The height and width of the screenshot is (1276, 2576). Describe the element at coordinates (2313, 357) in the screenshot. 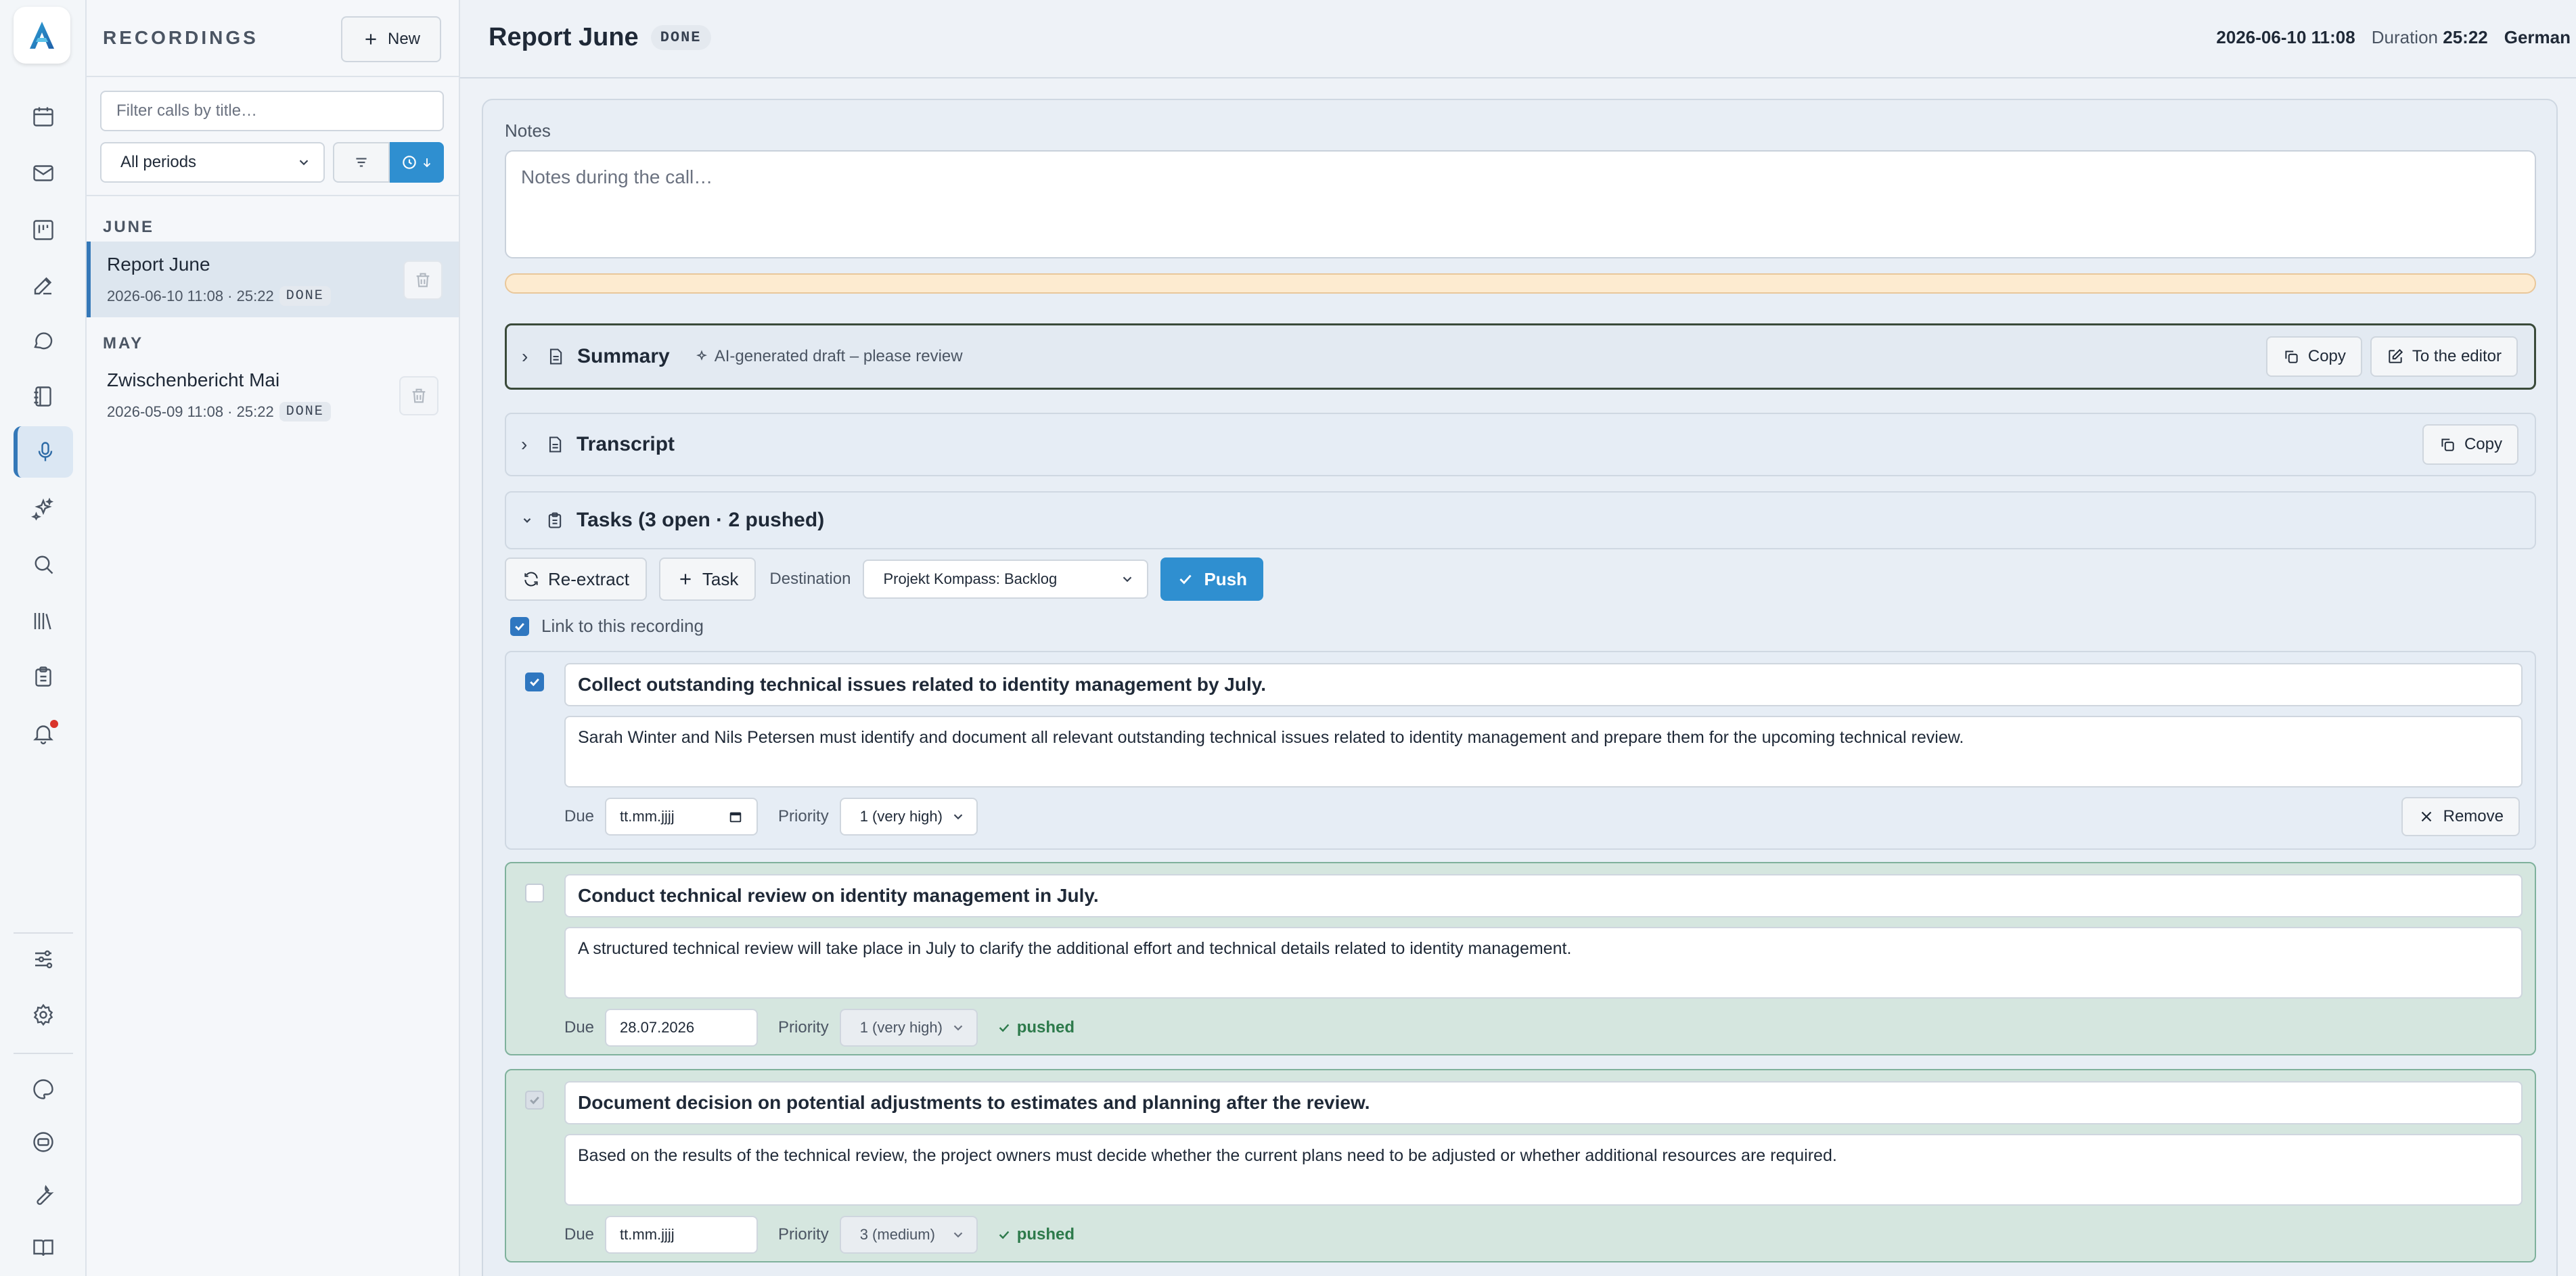

I see `copy-summary-button: Copy` at that location.